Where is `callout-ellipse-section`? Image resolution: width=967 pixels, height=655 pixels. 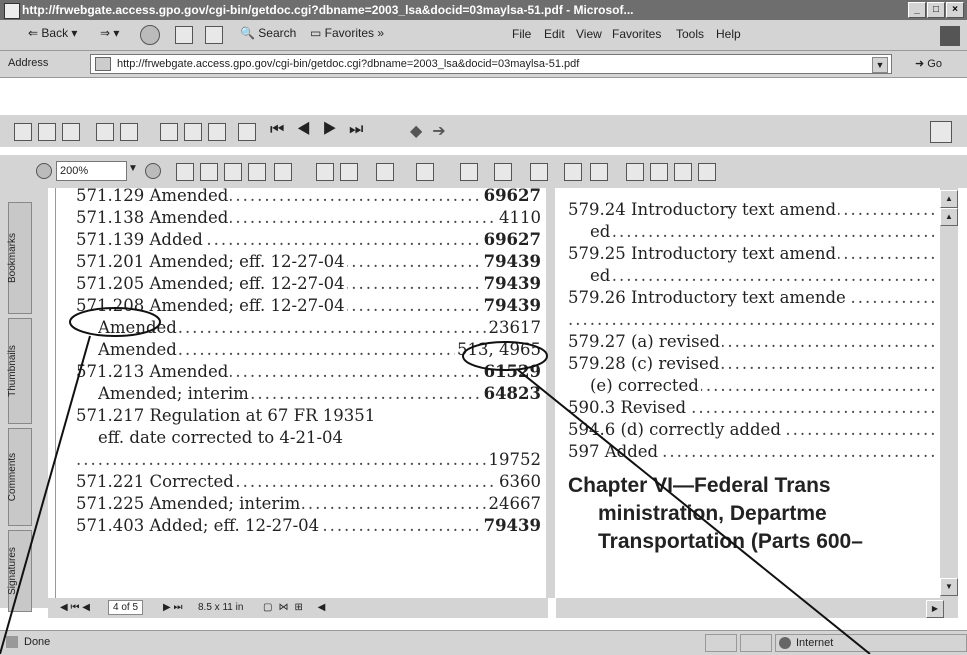
callout-ellipse-section is located at coordinates (115, 322).